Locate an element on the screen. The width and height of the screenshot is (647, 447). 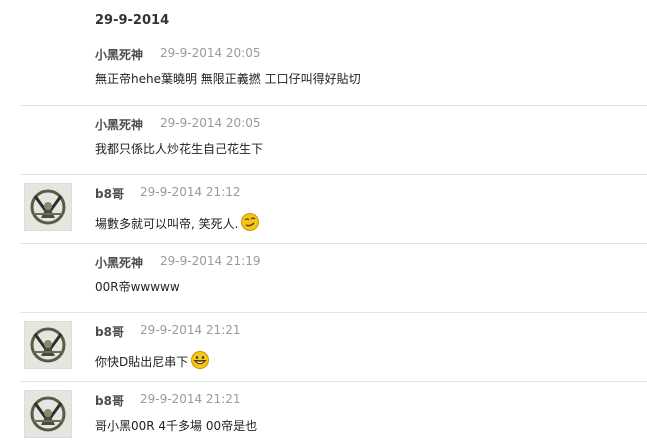
post-text-wrap: 場數多就可以叫帝, 笑死人. is located at coordinates (177, 222).